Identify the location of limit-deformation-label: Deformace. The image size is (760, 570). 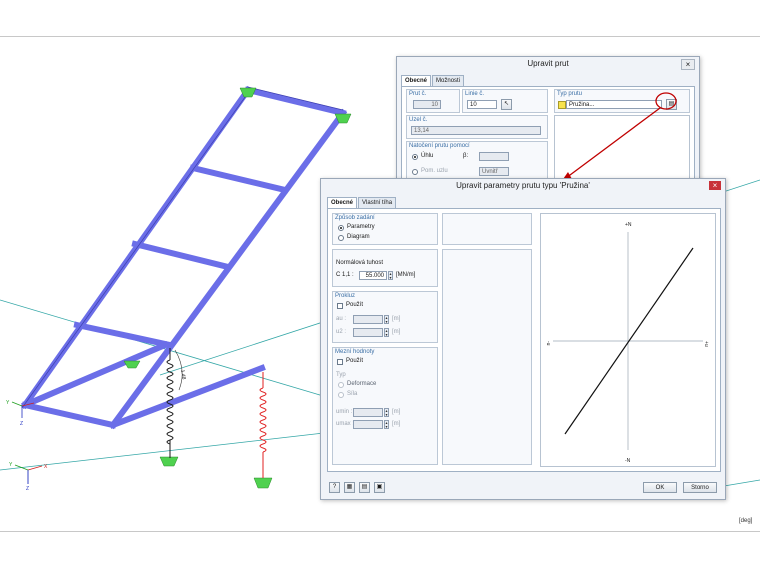
(362, 384).